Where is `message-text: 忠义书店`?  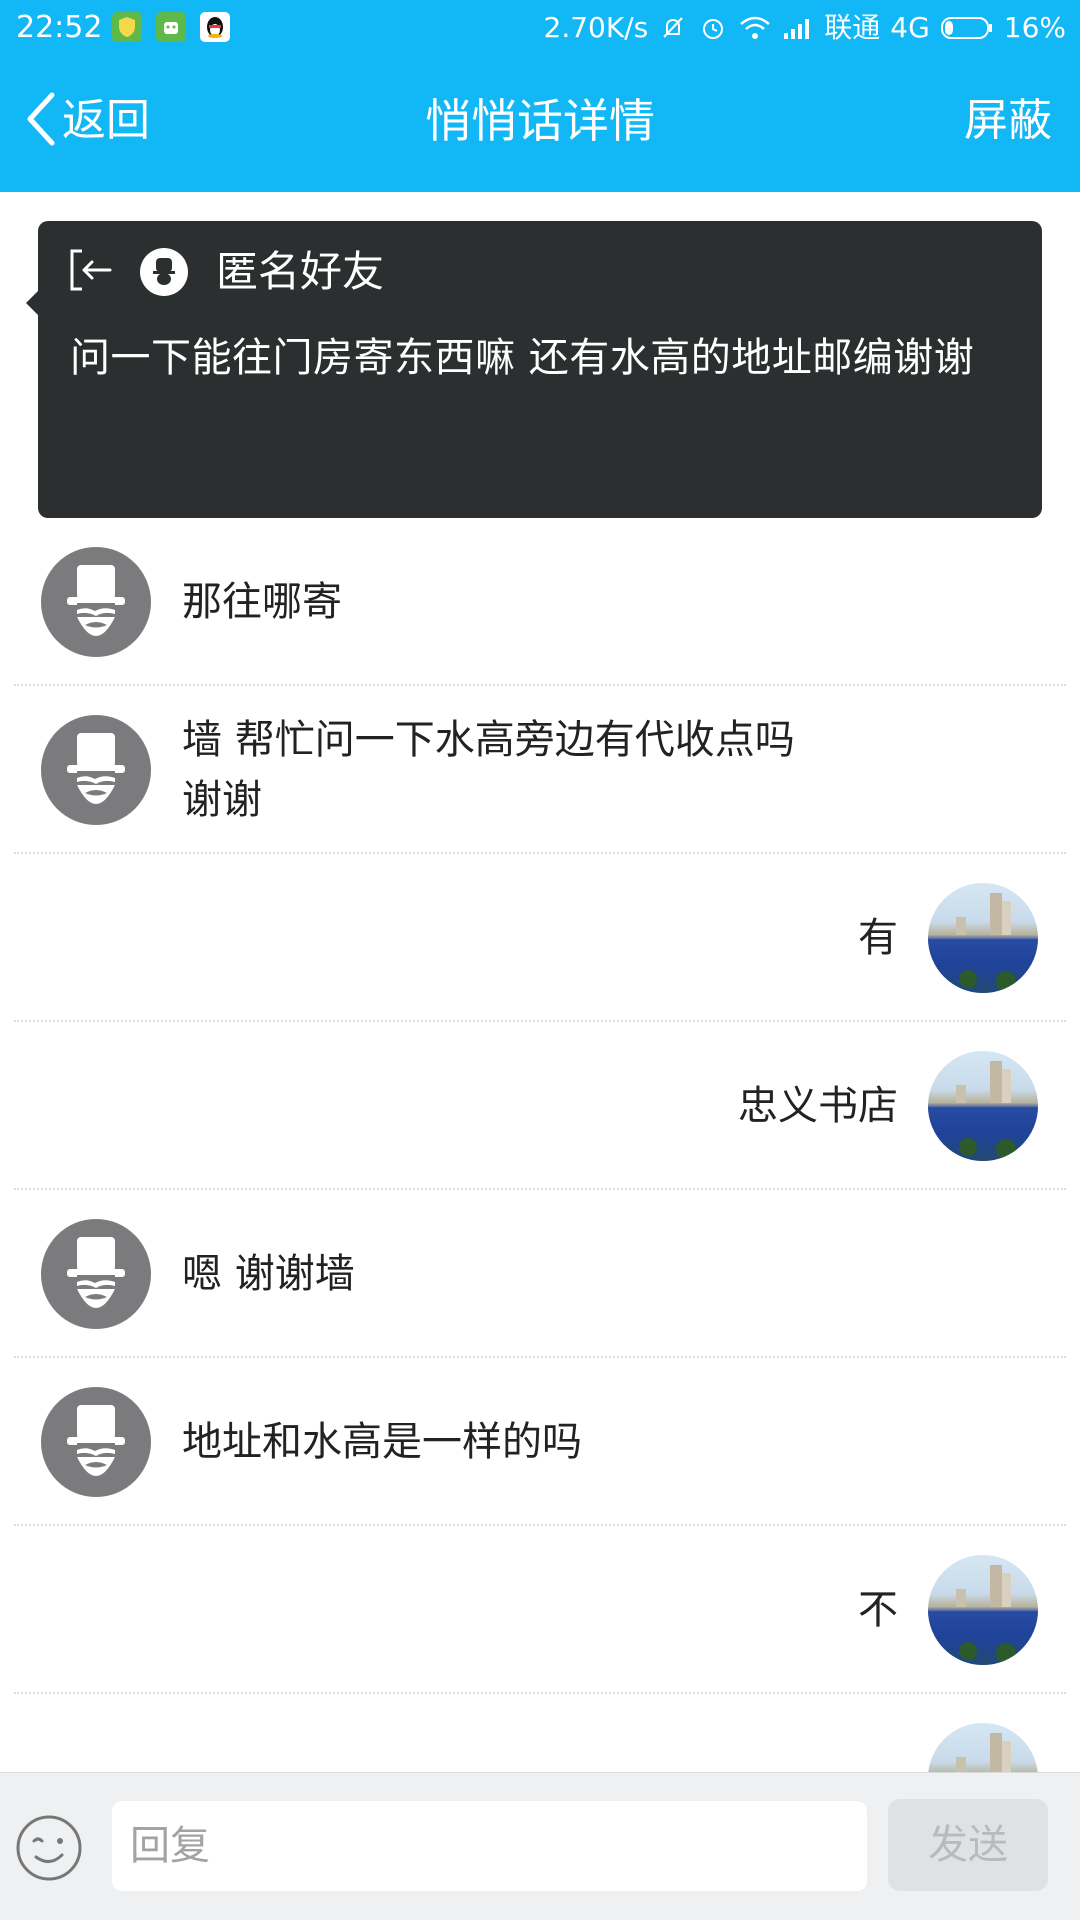
message-text: 忠义书店 is located at coordinates (818, 1106).